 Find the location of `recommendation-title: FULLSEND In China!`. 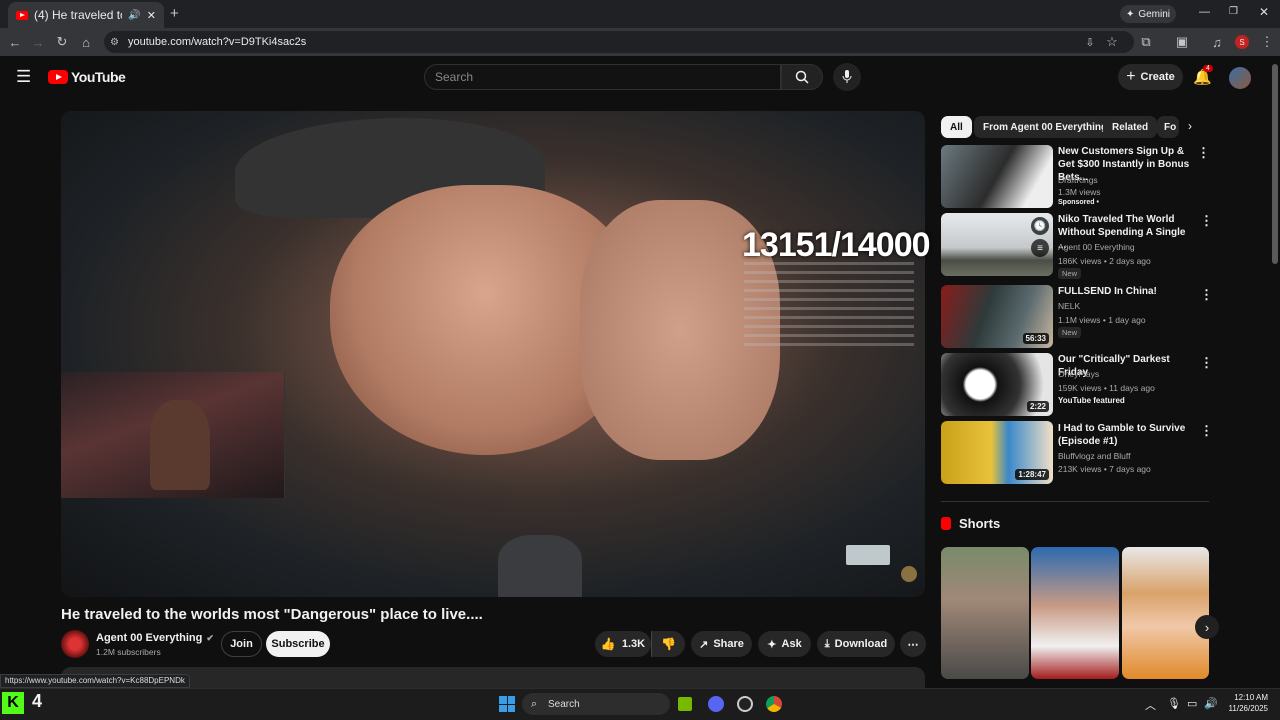

recommendation-title: FULLSEND In China! is located at coordinates (1107, 291).